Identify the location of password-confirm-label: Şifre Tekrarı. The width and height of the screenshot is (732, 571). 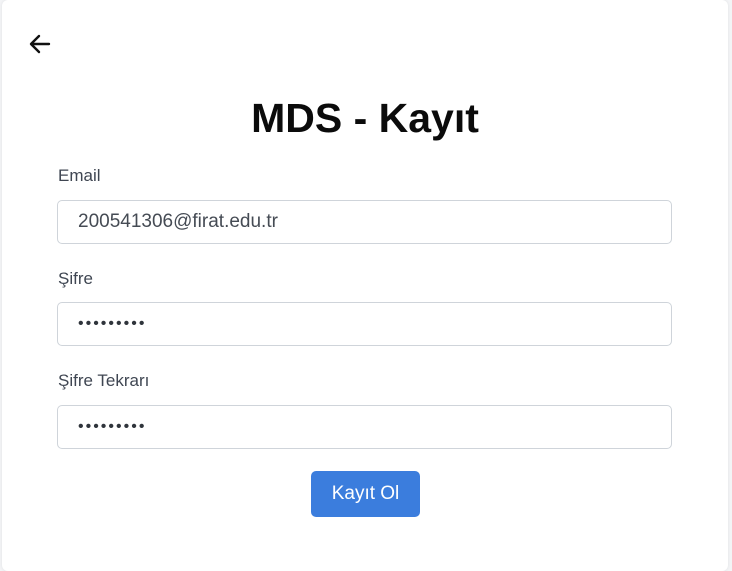
(104, 380).